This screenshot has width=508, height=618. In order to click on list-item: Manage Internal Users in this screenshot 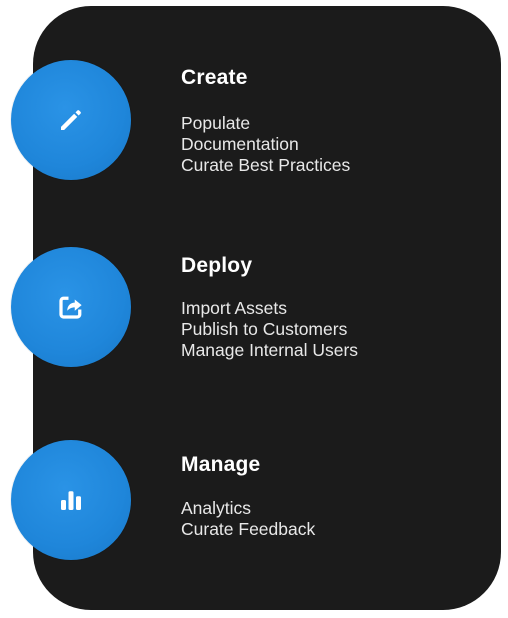, I will do `click(270, 350)`.